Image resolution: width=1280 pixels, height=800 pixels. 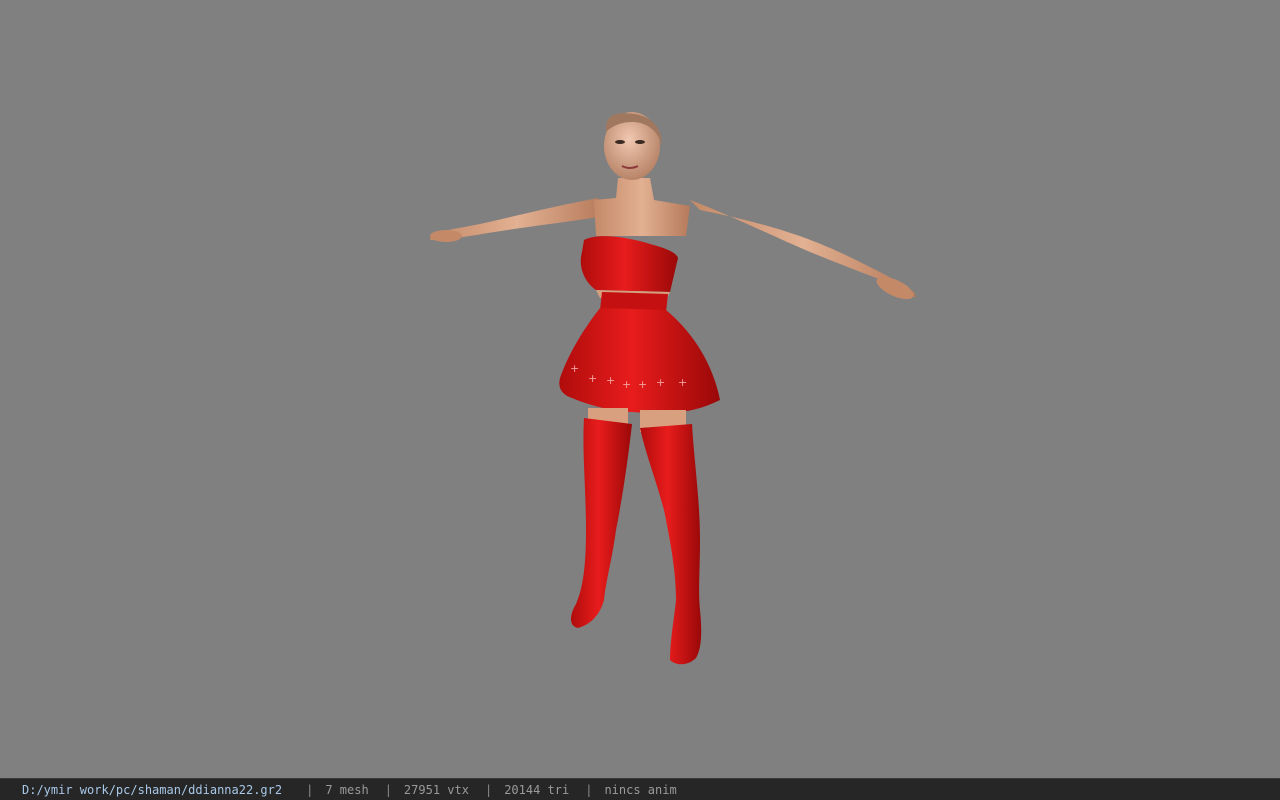 I want to click on triangle-count: 20144 tri, so click(x=537, y=789).